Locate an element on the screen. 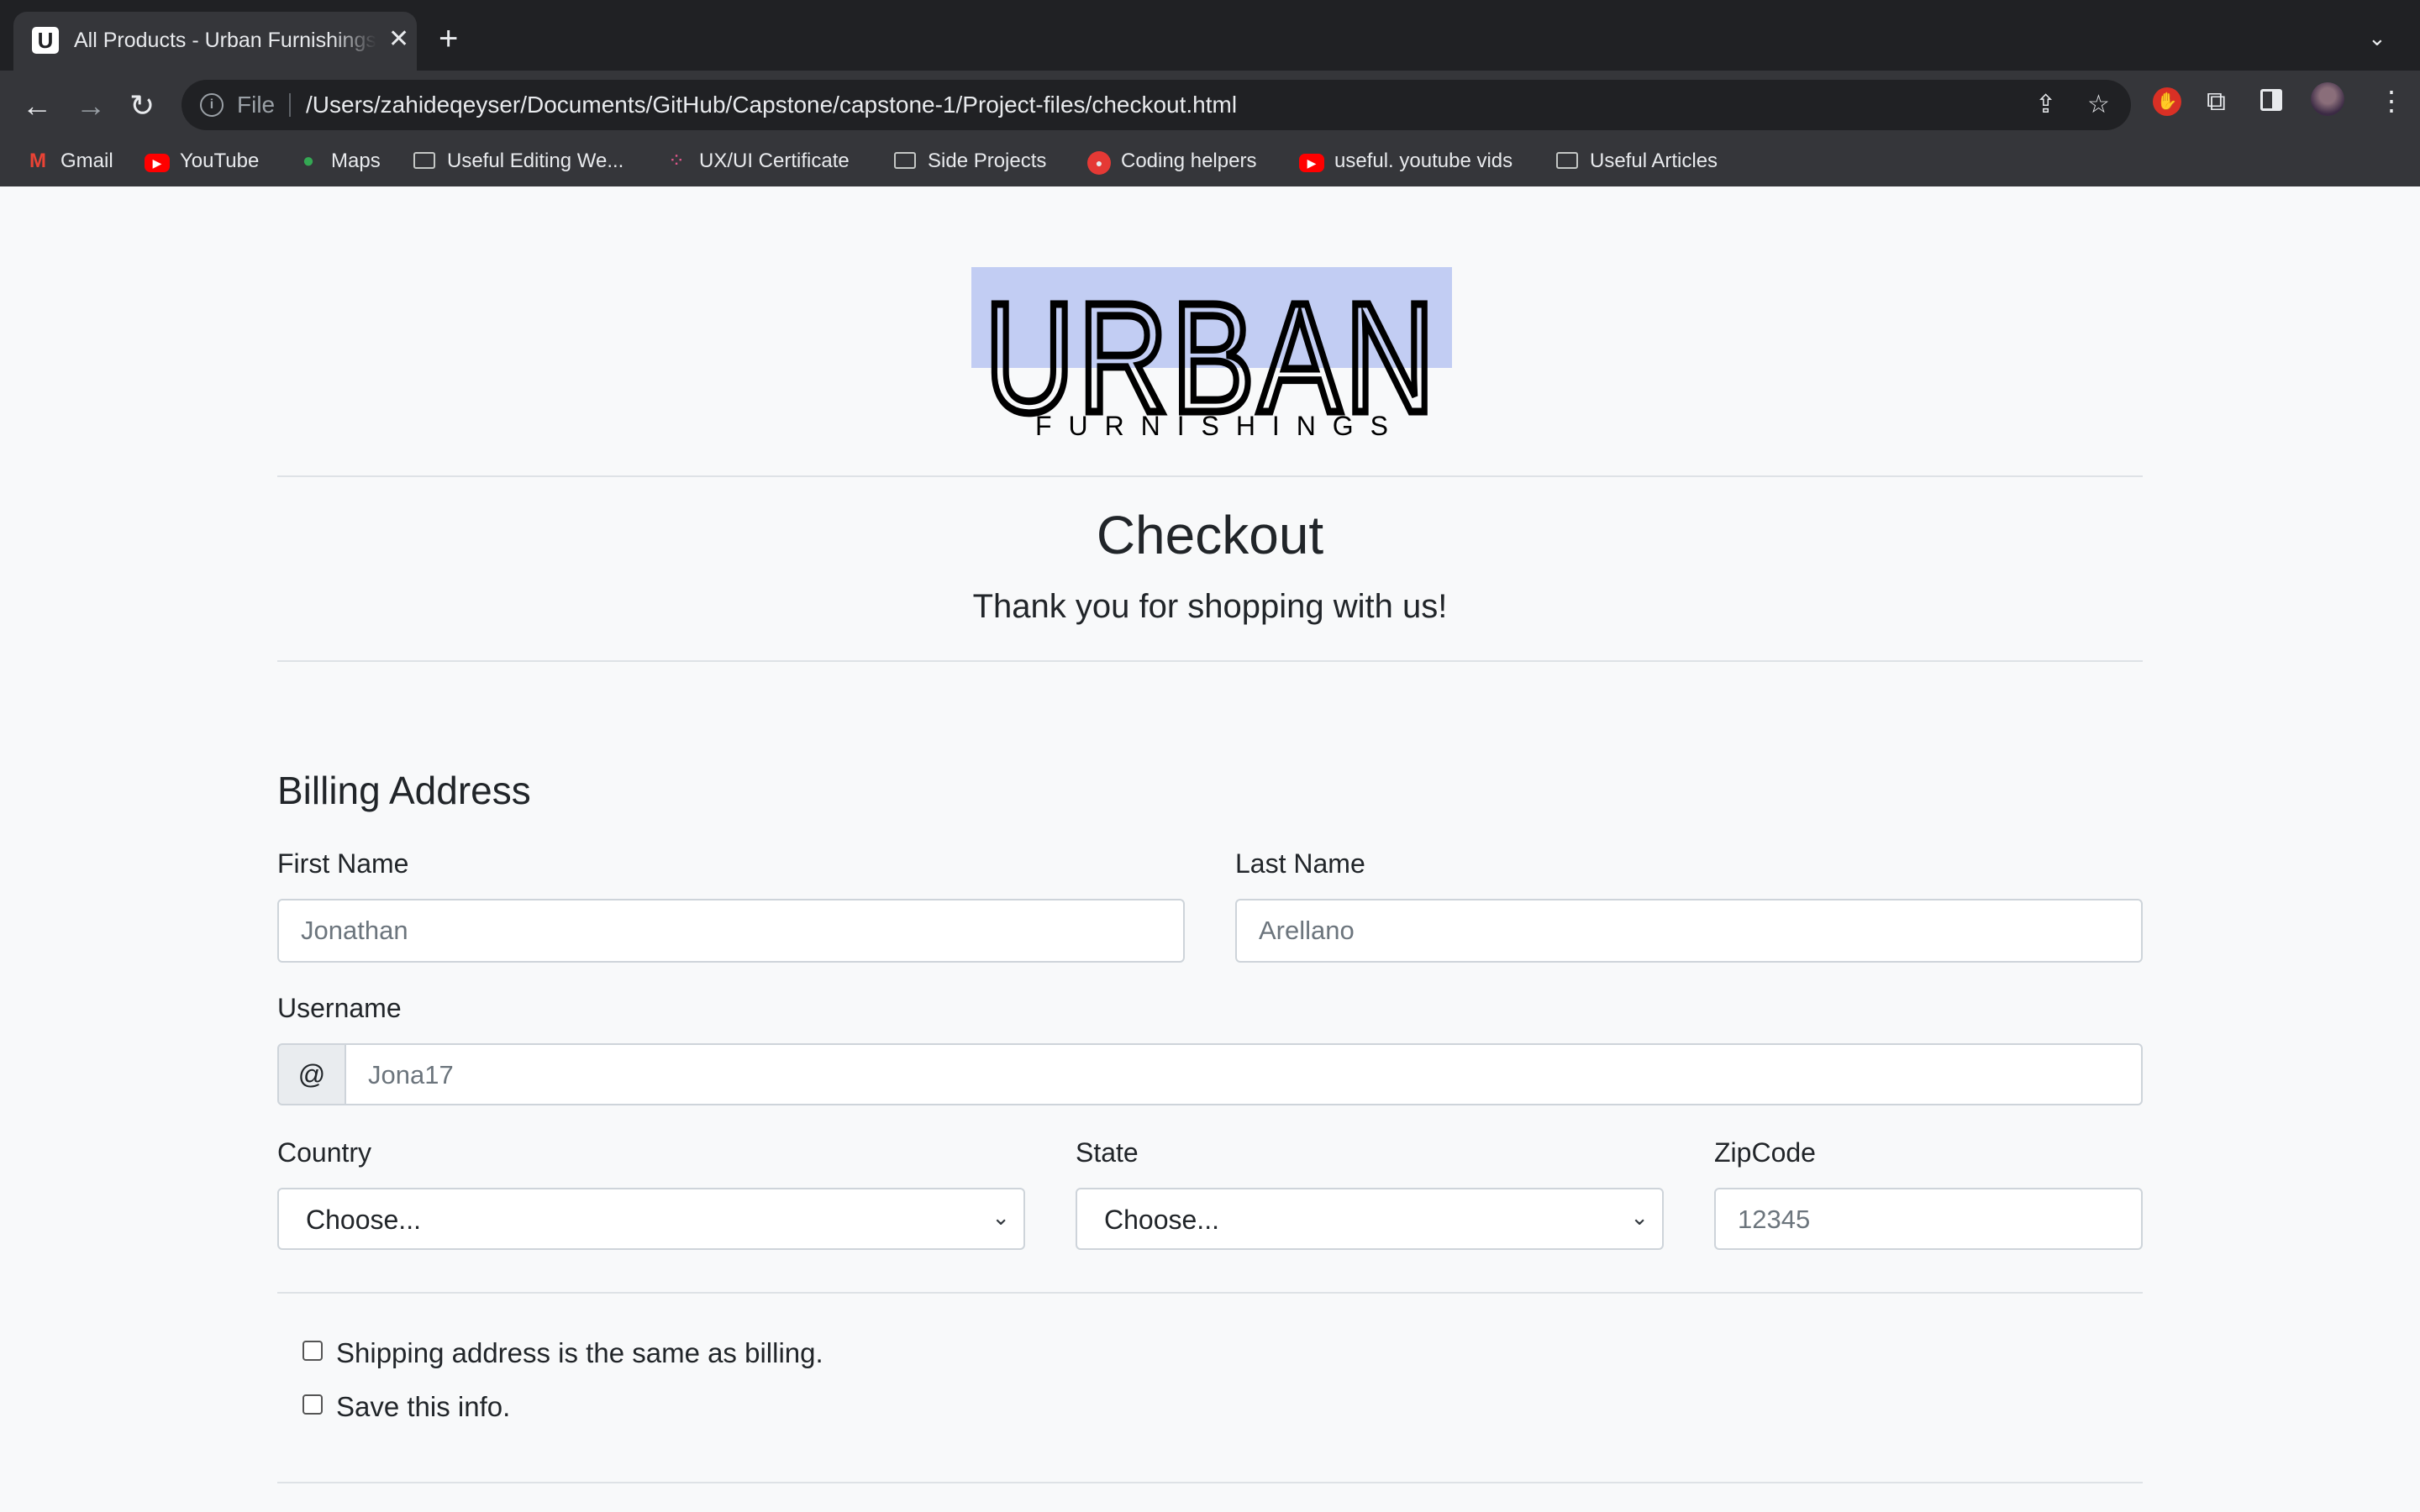 This screenshot has width=2420, height=1512. last-name-placeholder: Arellano is located at coordinates (1307, 930).